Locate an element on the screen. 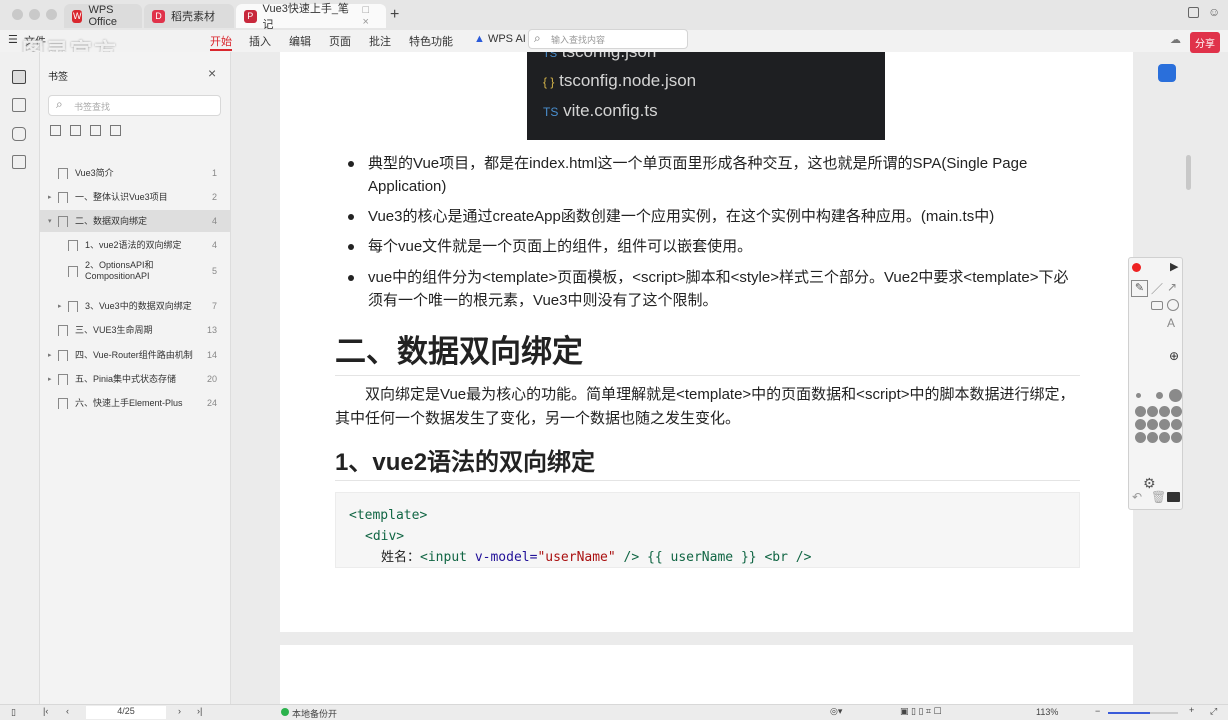 This screenshot has width=1228, height=720. bookmark-icon is located at coordinates (73, 306).